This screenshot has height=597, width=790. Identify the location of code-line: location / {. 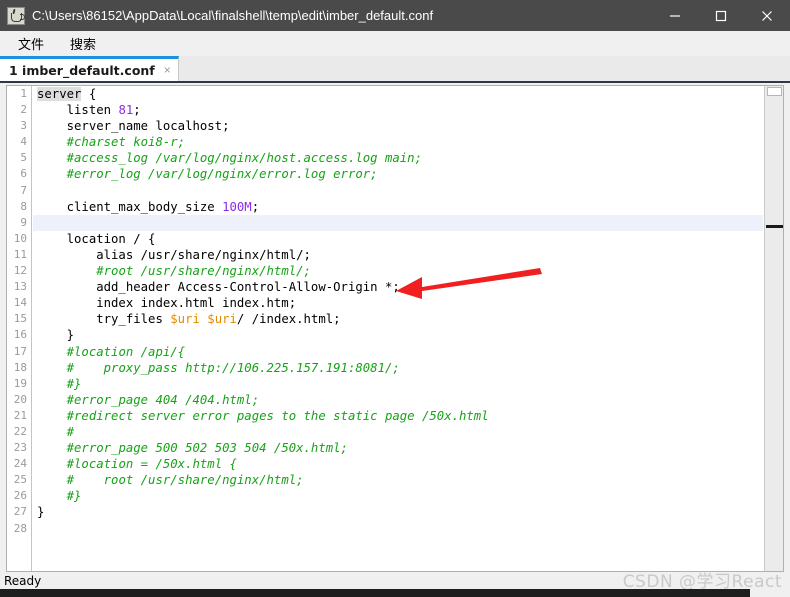
(398, 239).